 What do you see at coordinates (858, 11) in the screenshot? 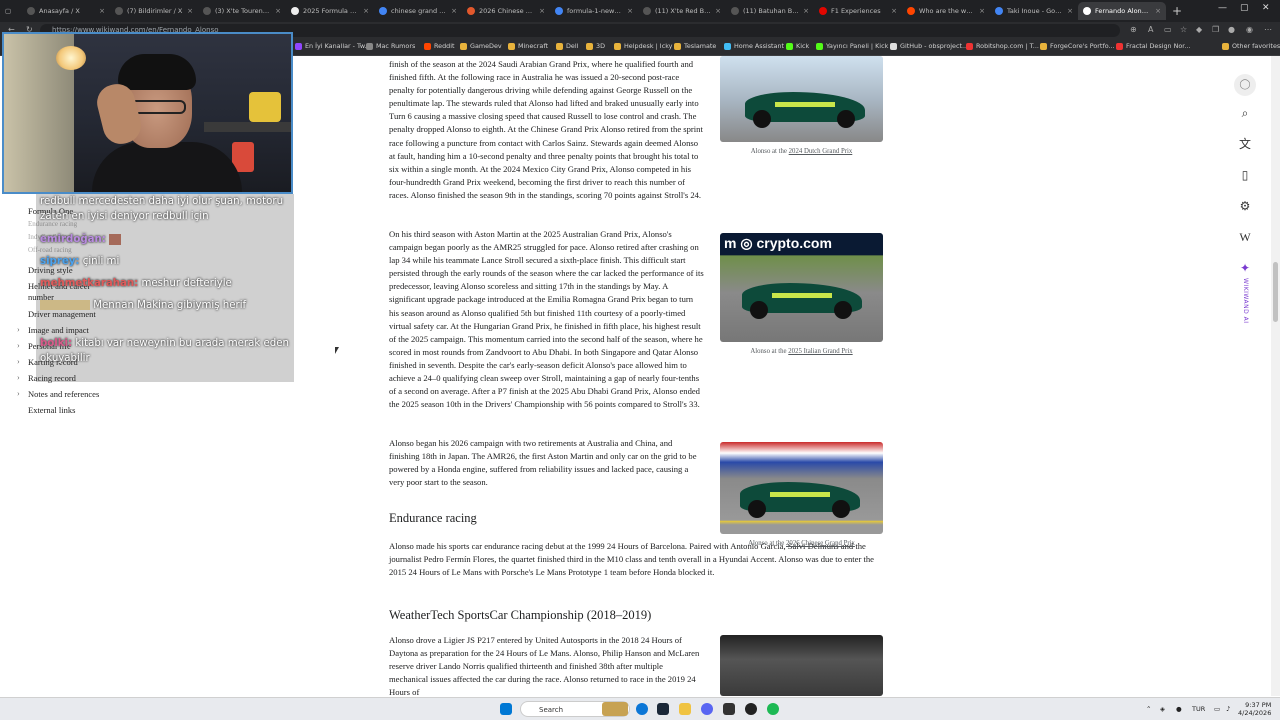
I see `tab-9: F1 Experiences ×` at bounding box center [858, 11].